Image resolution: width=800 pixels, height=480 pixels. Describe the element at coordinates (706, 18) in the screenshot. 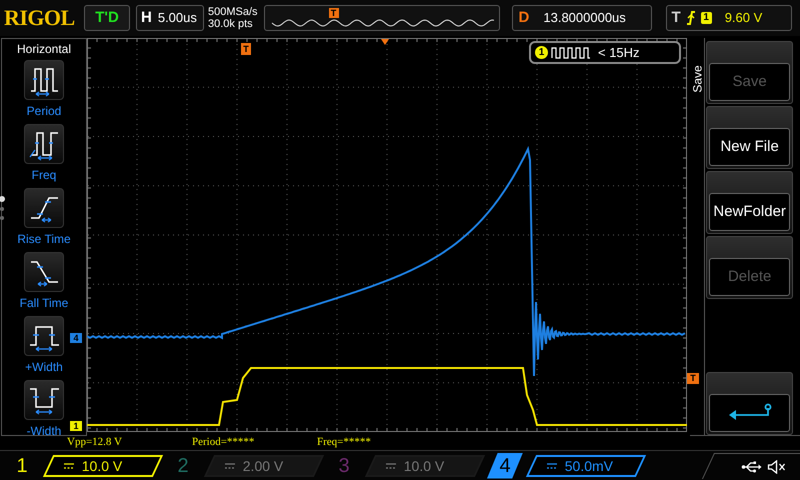

I see `trigger-source: 1` at that location.